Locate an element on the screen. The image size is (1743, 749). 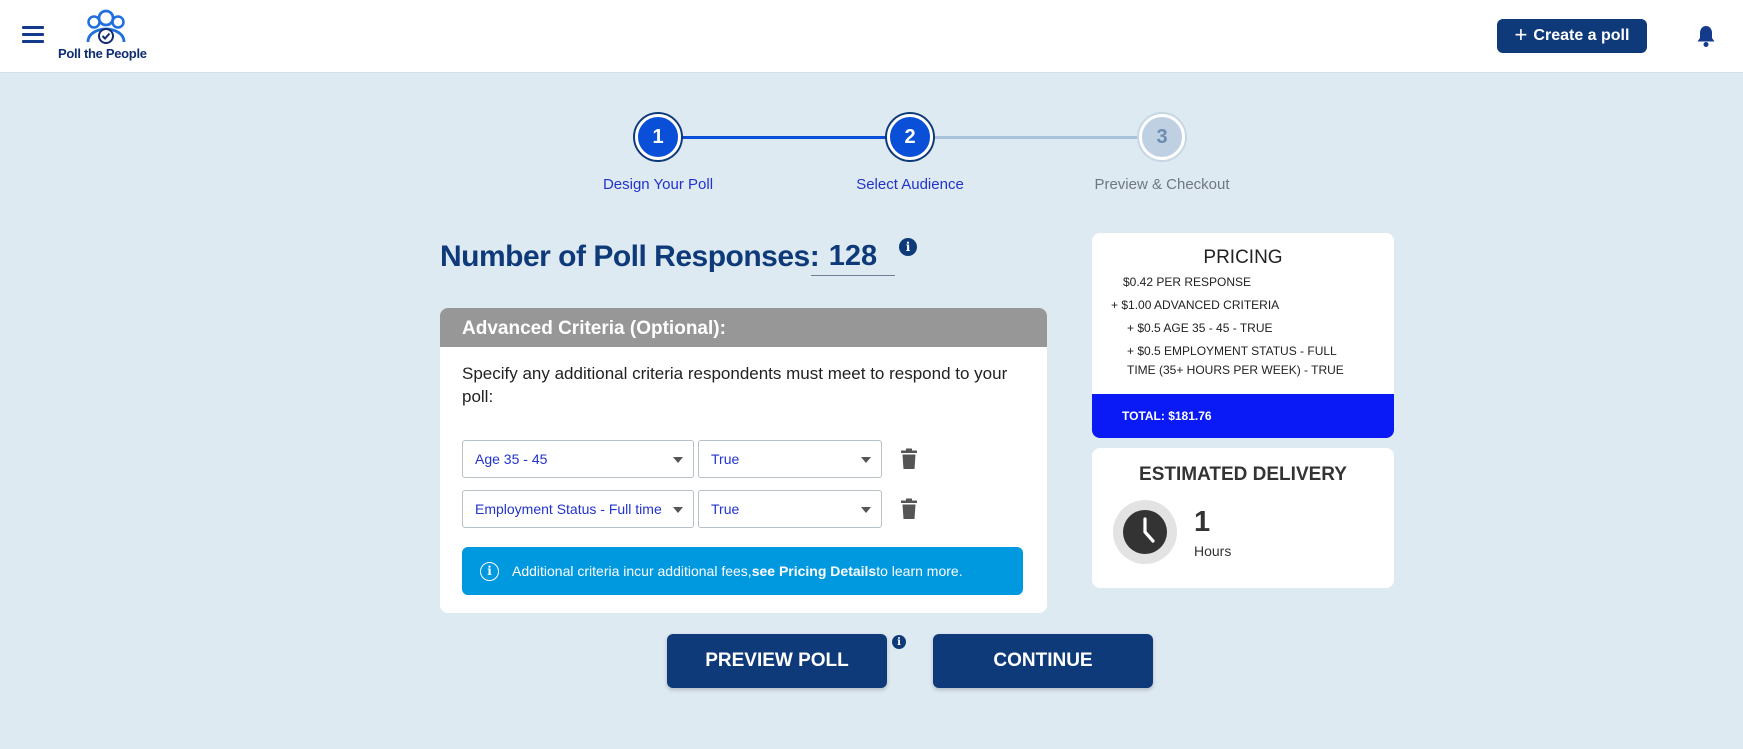
delete-criterion-2-trash-icon is located at coordinates (909, 509).